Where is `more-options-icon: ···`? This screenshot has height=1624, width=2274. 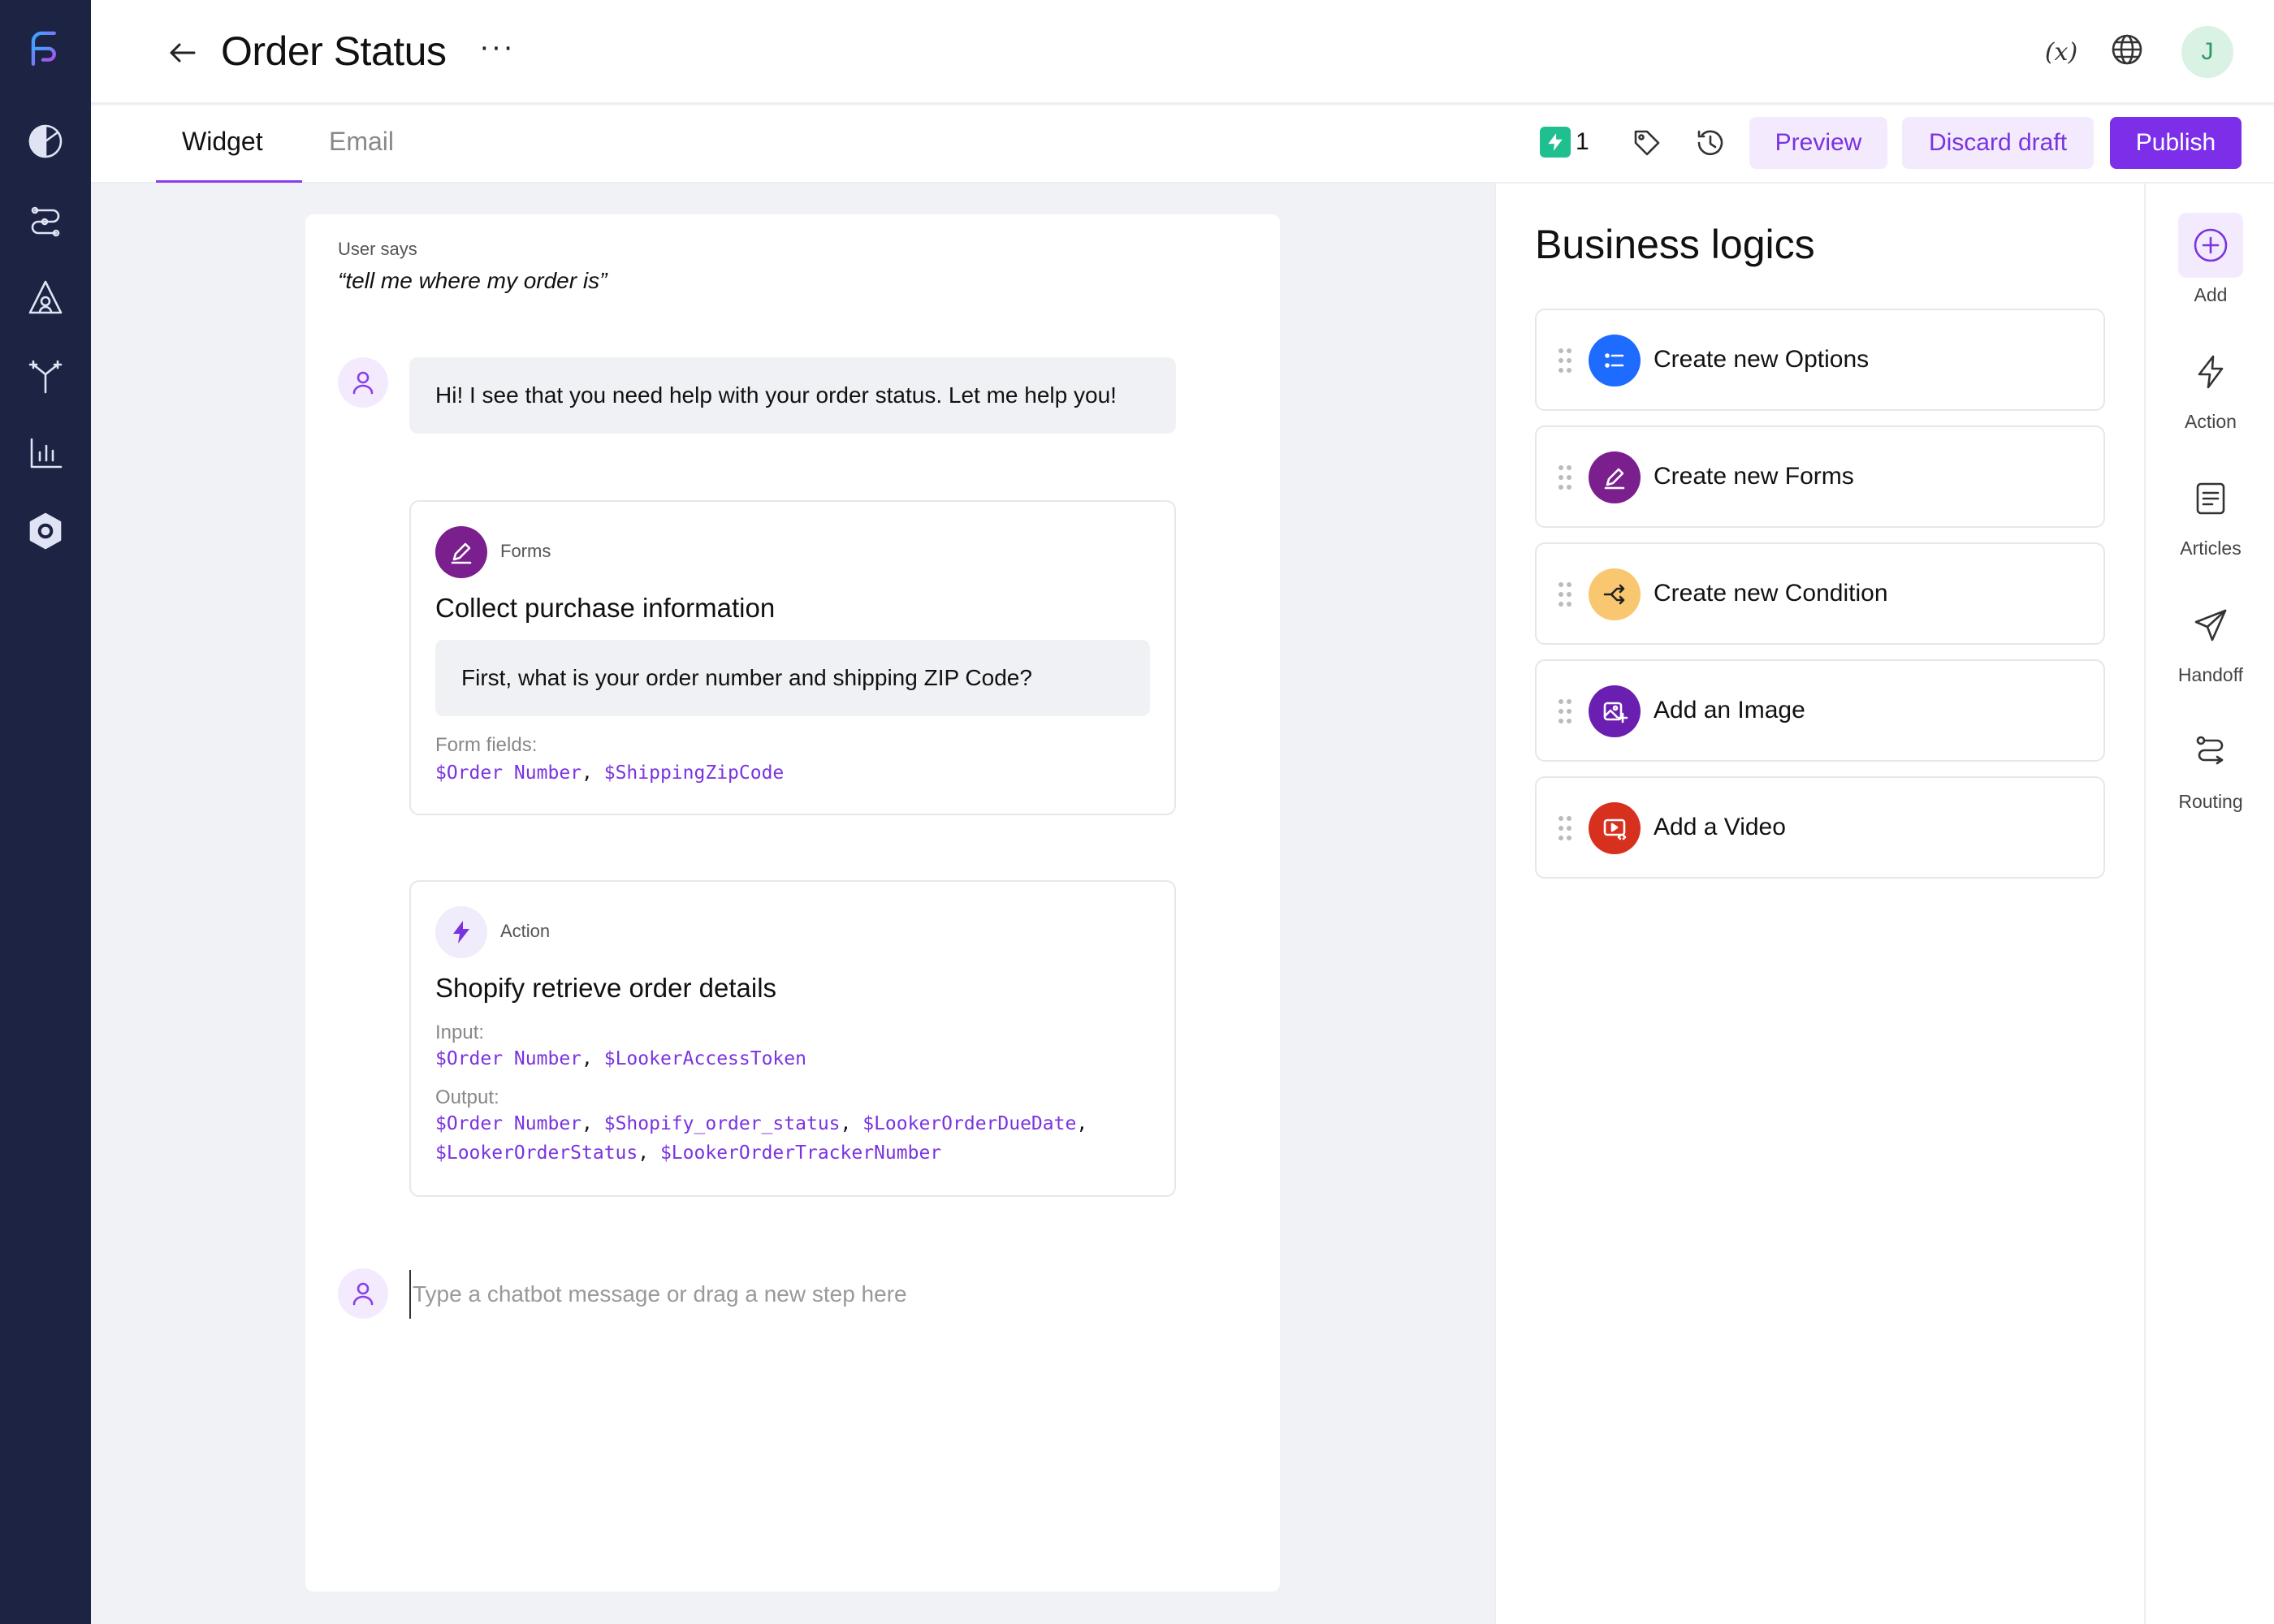 more-options-icon: ··· is located at coordinates (502, 51).